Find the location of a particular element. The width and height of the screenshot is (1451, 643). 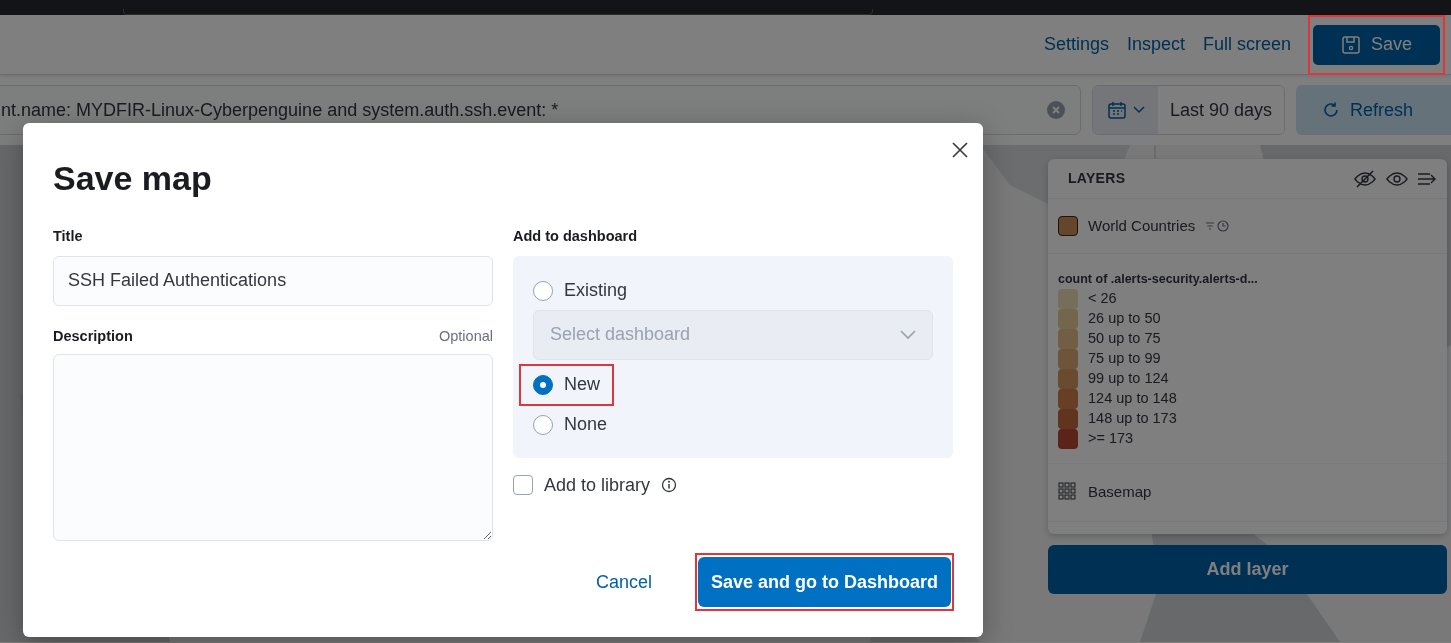

legend-label: 124 up to 148 is located at coordinates (1132, 398).